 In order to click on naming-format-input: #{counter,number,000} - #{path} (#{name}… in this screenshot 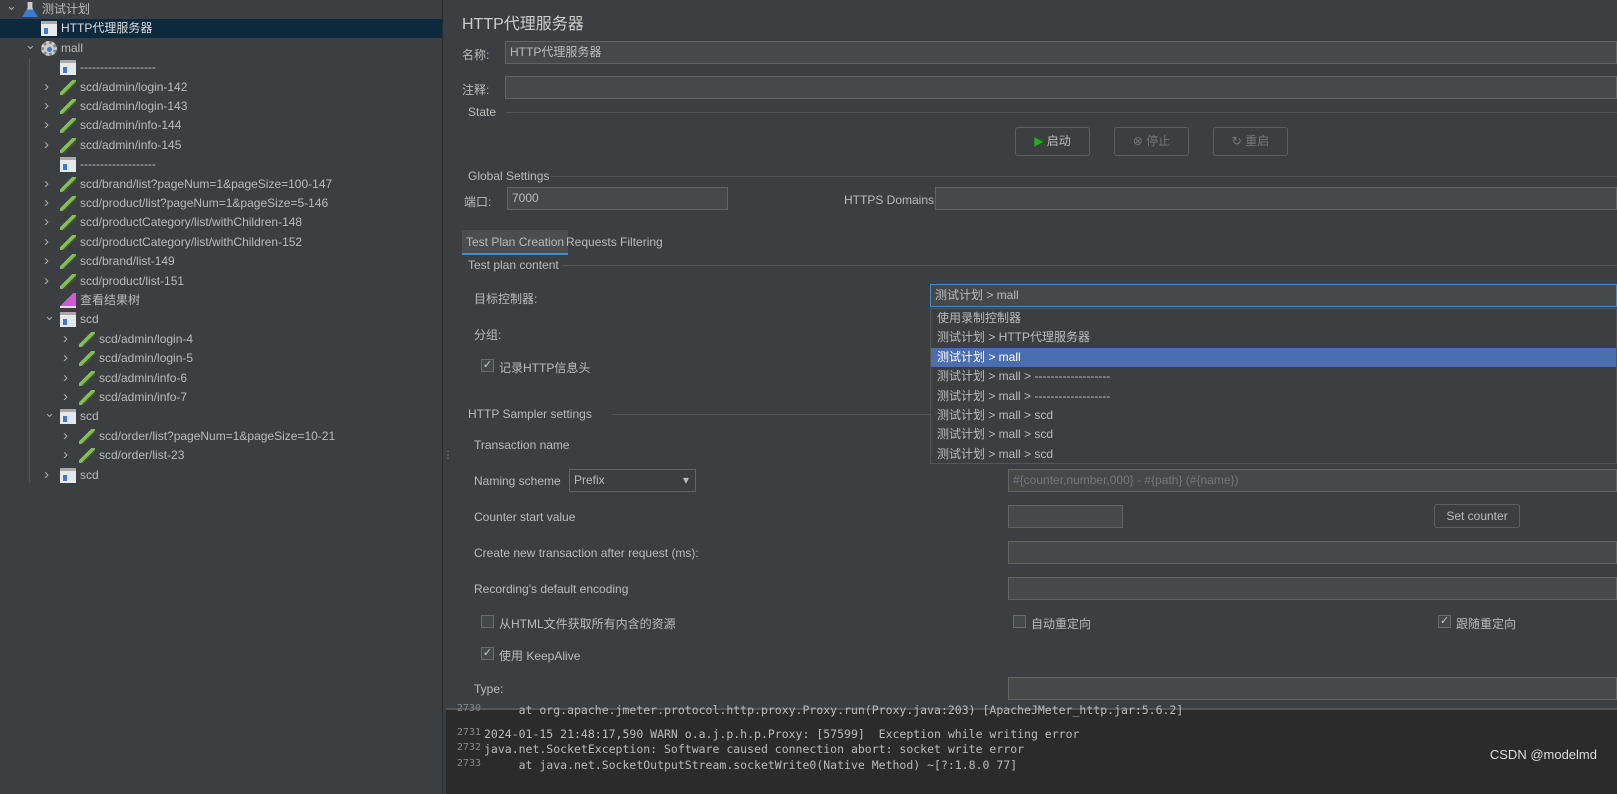, I will do `click(1312, 480)`.